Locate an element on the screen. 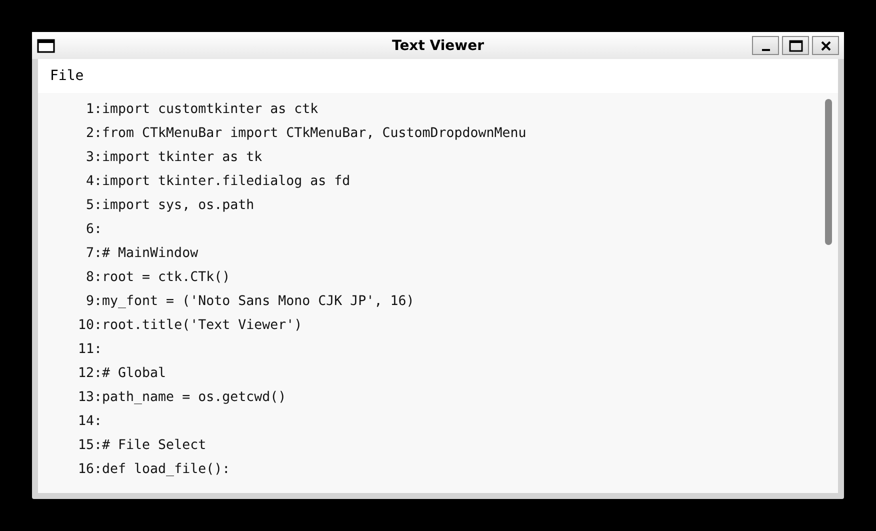 This screenshot has width=876, height=531. close-icon is located at coordinates (826, 46).